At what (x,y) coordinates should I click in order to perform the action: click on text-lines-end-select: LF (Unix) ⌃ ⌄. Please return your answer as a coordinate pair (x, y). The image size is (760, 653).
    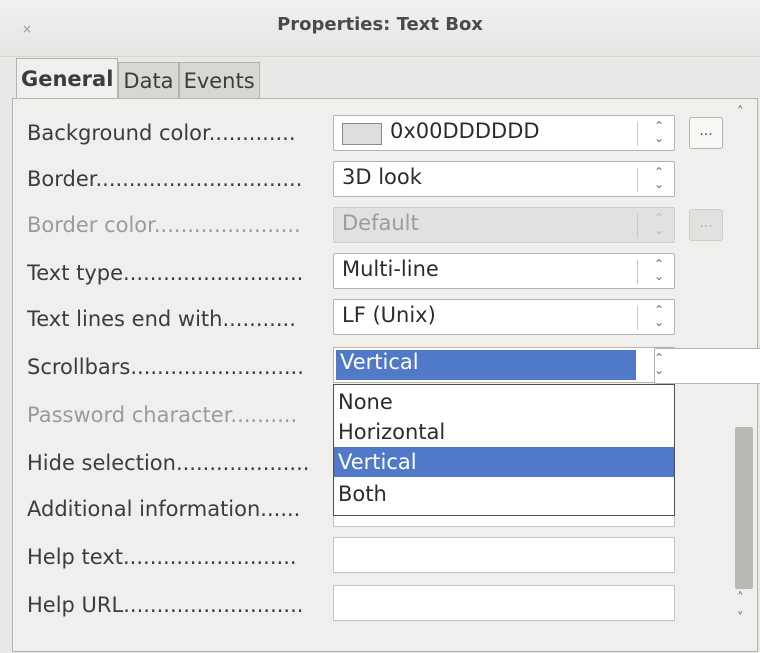
    Looking at the image, I should click on (504, 317).